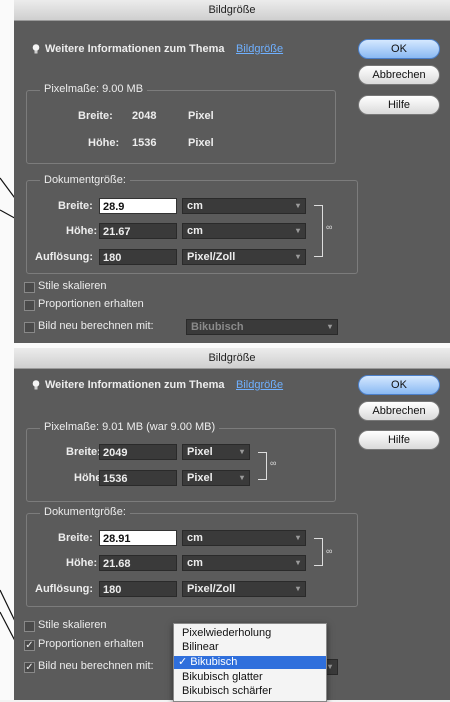 The image size is (450, 702). Describe the element at coordinates (250, 647) in the screenshot. I see `menu-item-bilinear: Bilinear` at that location.